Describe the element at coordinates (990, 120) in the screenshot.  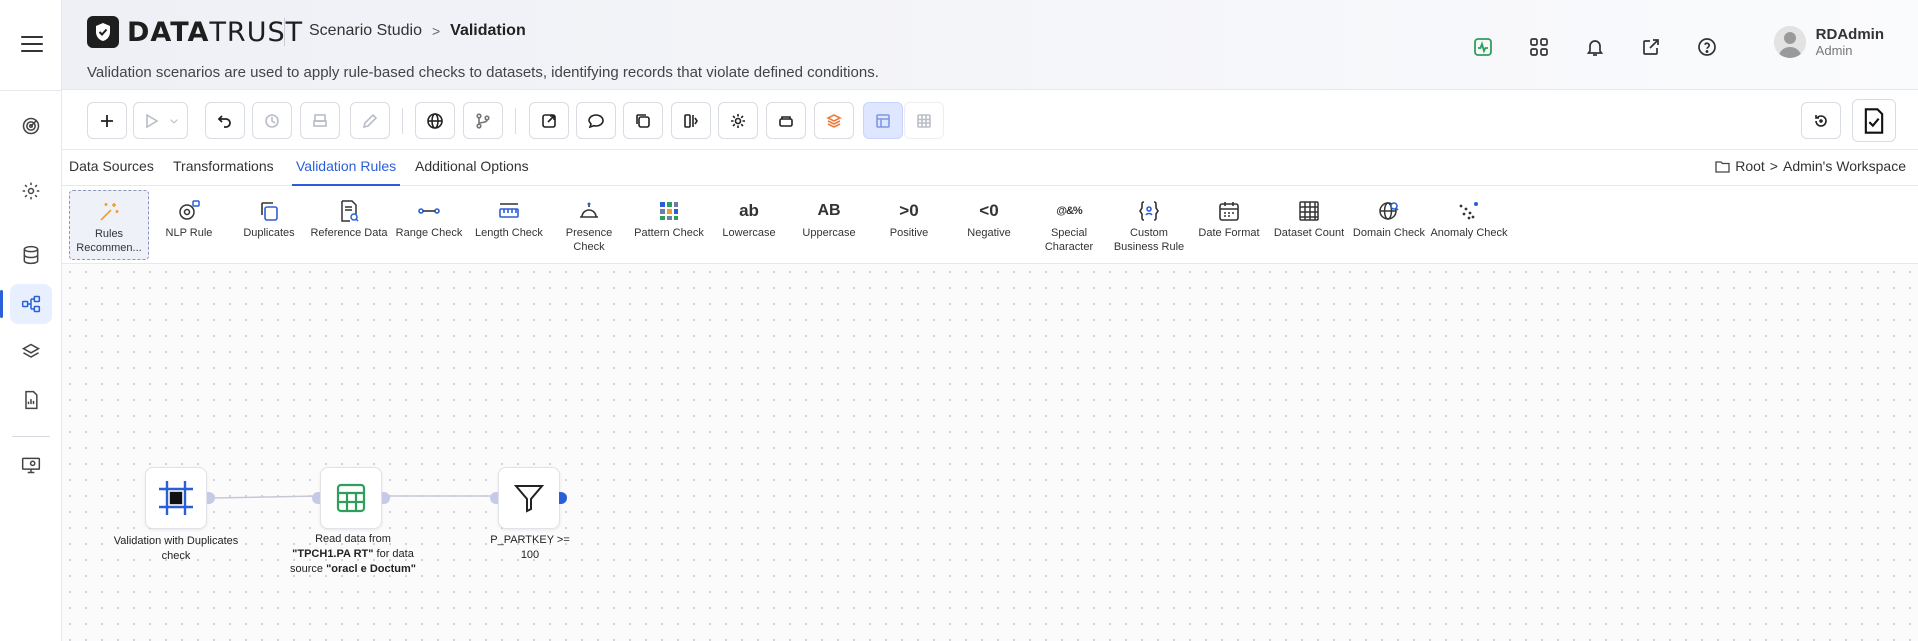
I see `toolbar` at that location.